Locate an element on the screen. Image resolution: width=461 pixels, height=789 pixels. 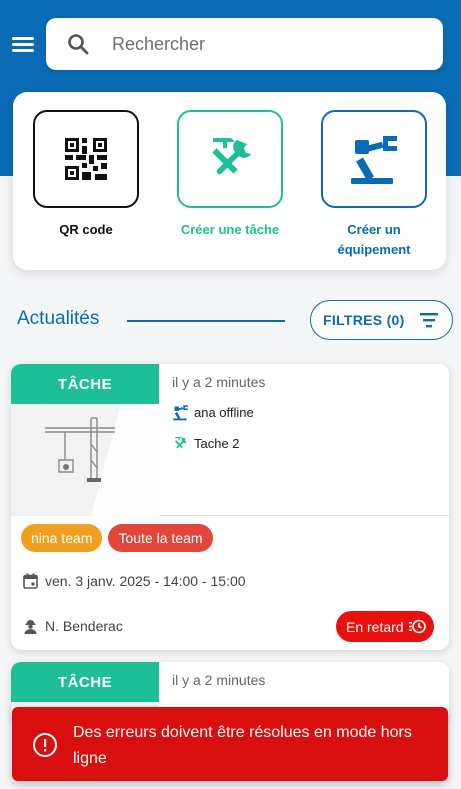
qr-code-icon is located at coordinates (86, 159).